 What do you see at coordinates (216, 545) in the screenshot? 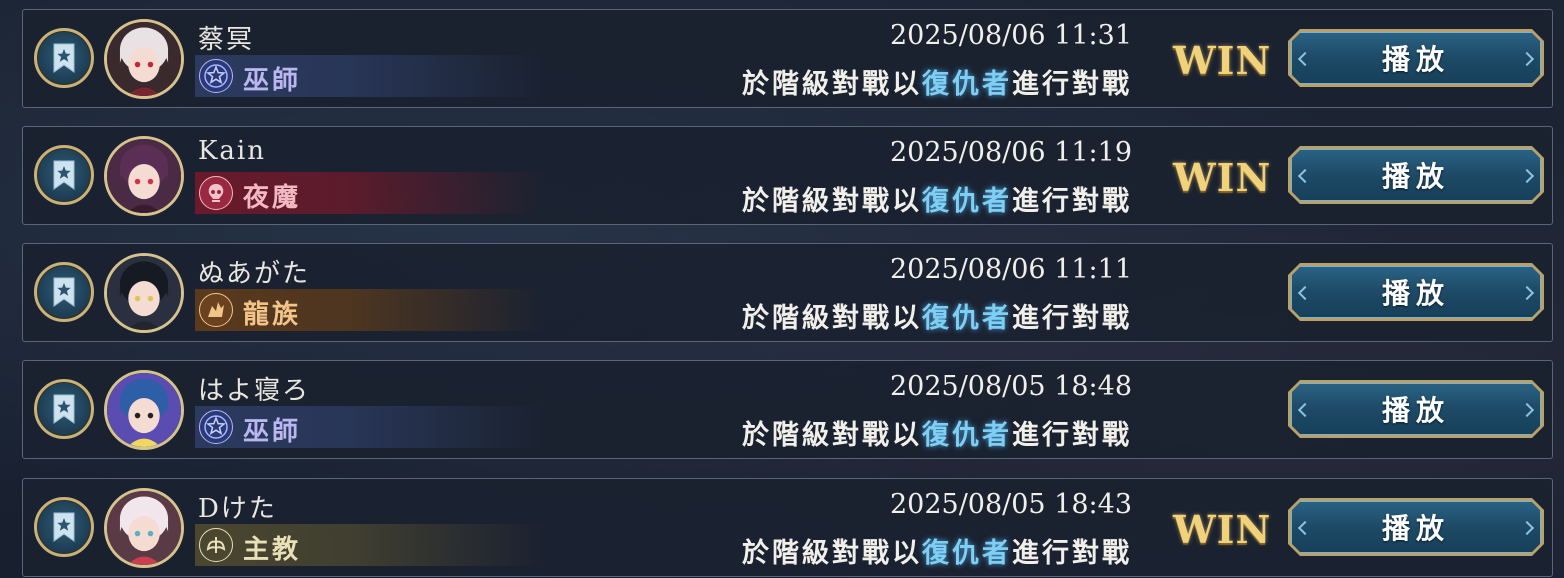
I see `havencraft-wings-icon` at bounding box center [216, 545].